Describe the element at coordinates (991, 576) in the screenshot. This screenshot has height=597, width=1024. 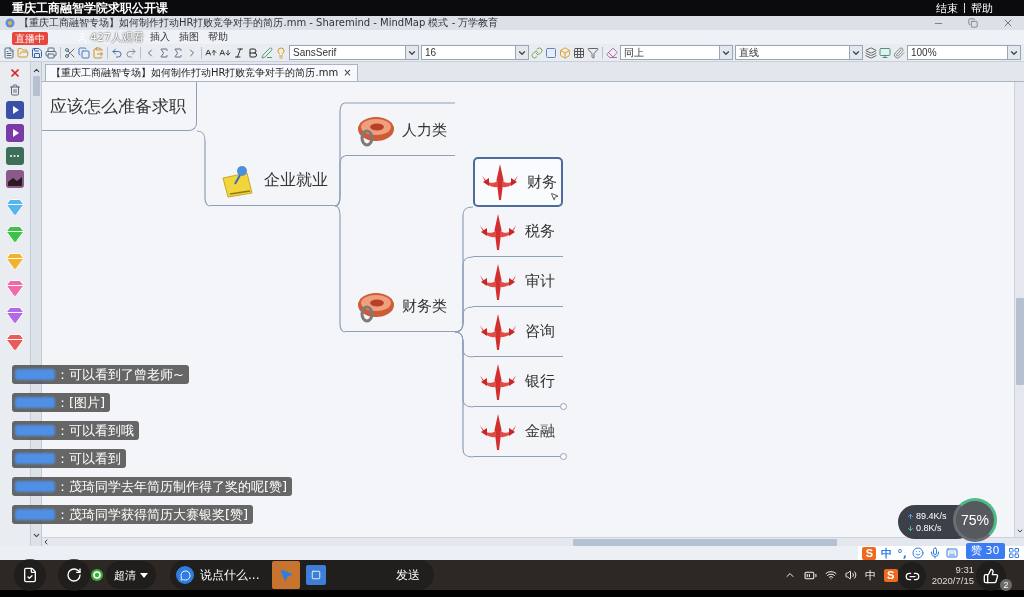
I see `thumbs-up-icon` at that location.